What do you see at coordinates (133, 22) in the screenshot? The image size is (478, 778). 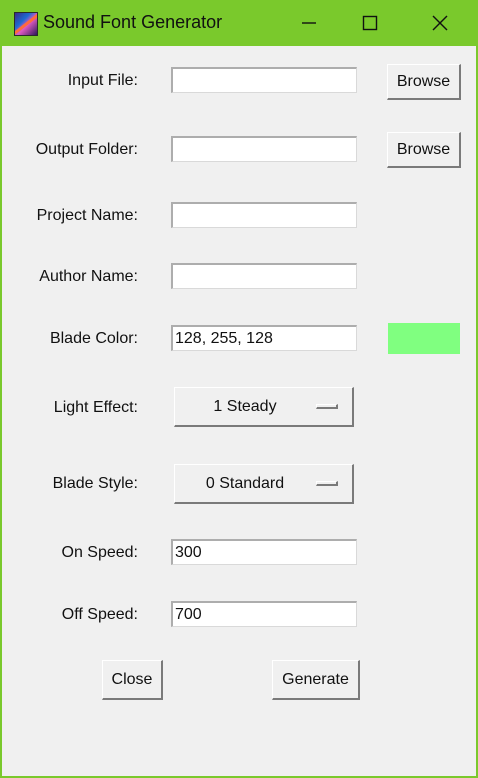 I see `window-title: Sound Font Generator` at bounding box center [133, 22].